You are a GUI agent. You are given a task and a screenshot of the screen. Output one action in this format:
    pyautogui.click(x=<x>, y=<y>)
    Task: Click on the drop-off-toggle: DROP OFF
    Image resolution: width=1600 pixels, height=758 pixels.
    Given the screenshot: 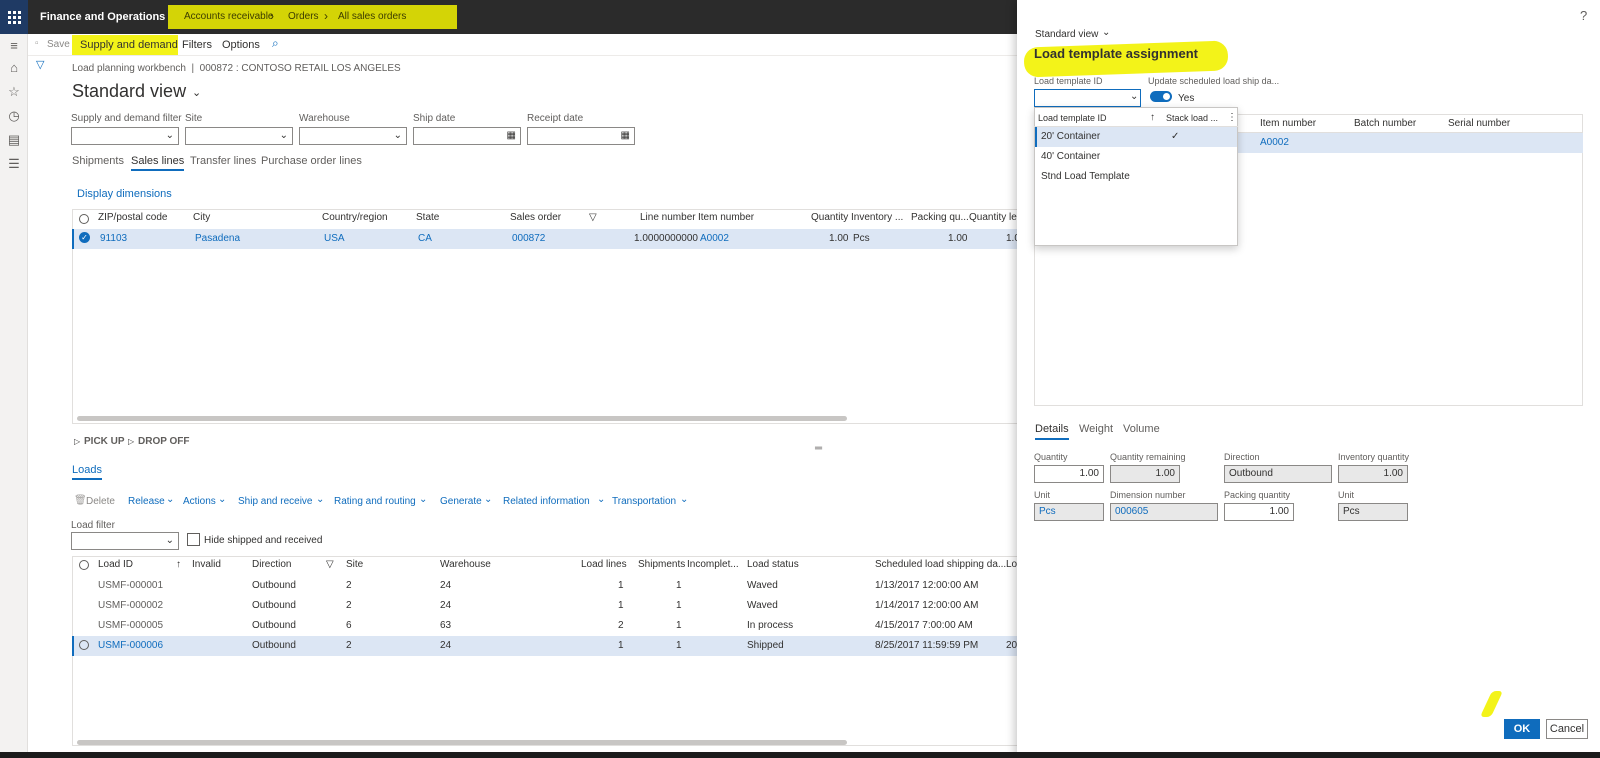 What is the action you would take?
    pyautogui.click(x=163, y=441)
    